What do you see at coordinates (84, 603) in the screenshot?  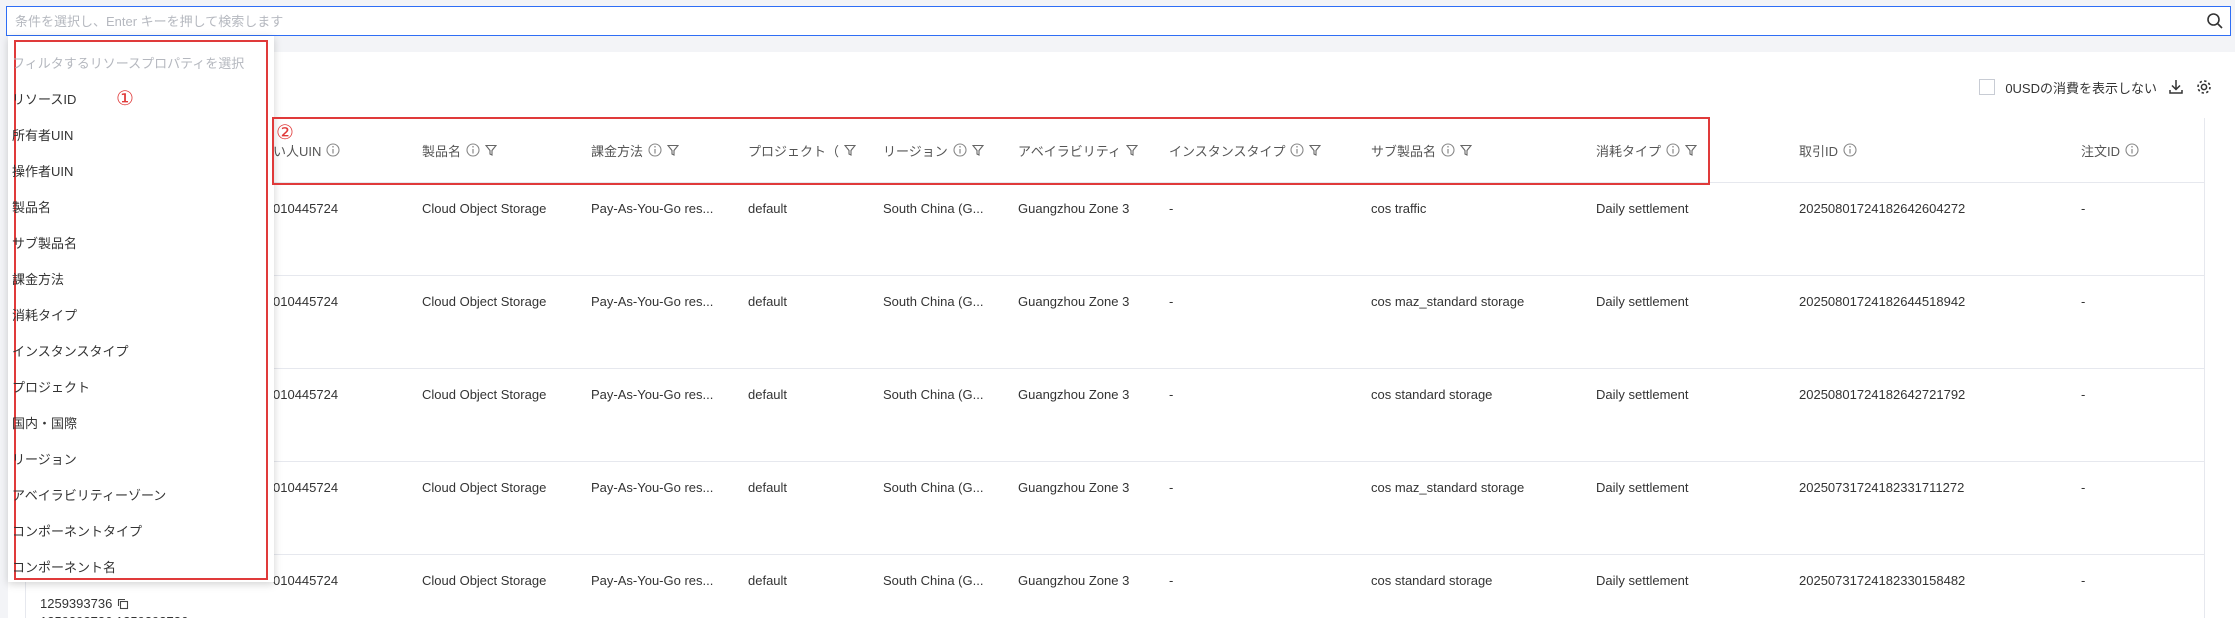 I see `owner-uin-cell: 1259393736` at bounding box center [84, 603].